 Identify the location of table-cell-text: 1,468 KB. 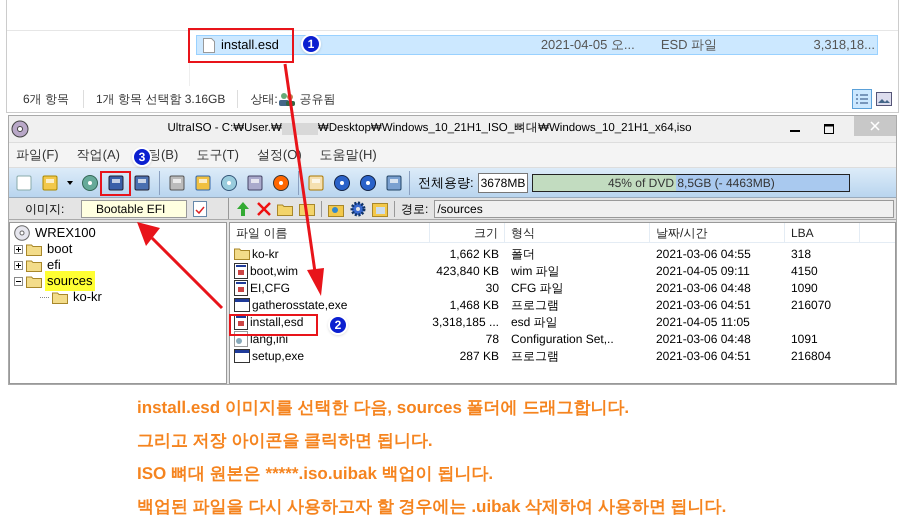
(474, 305).